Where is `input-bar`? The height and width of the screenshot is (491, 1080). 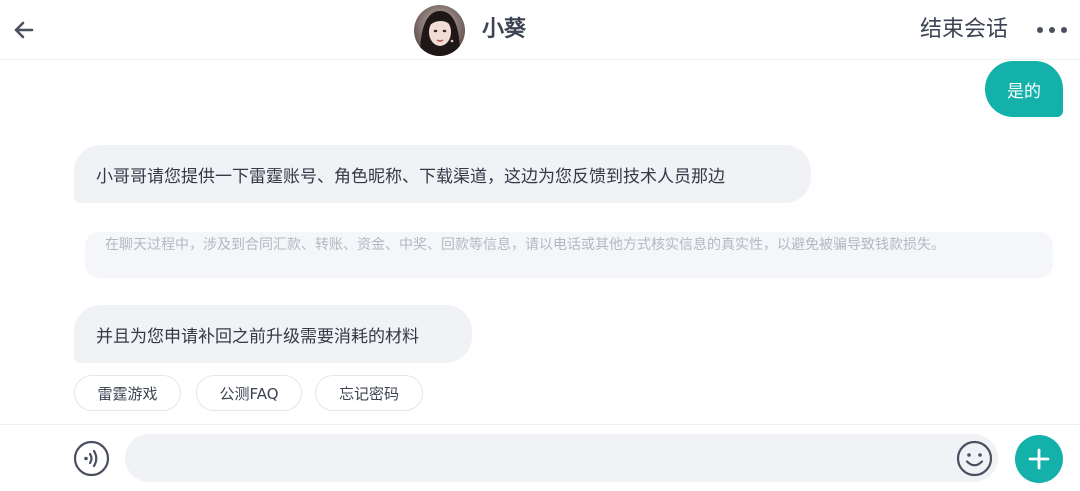
input-bar is located at coordinates (540, 457).